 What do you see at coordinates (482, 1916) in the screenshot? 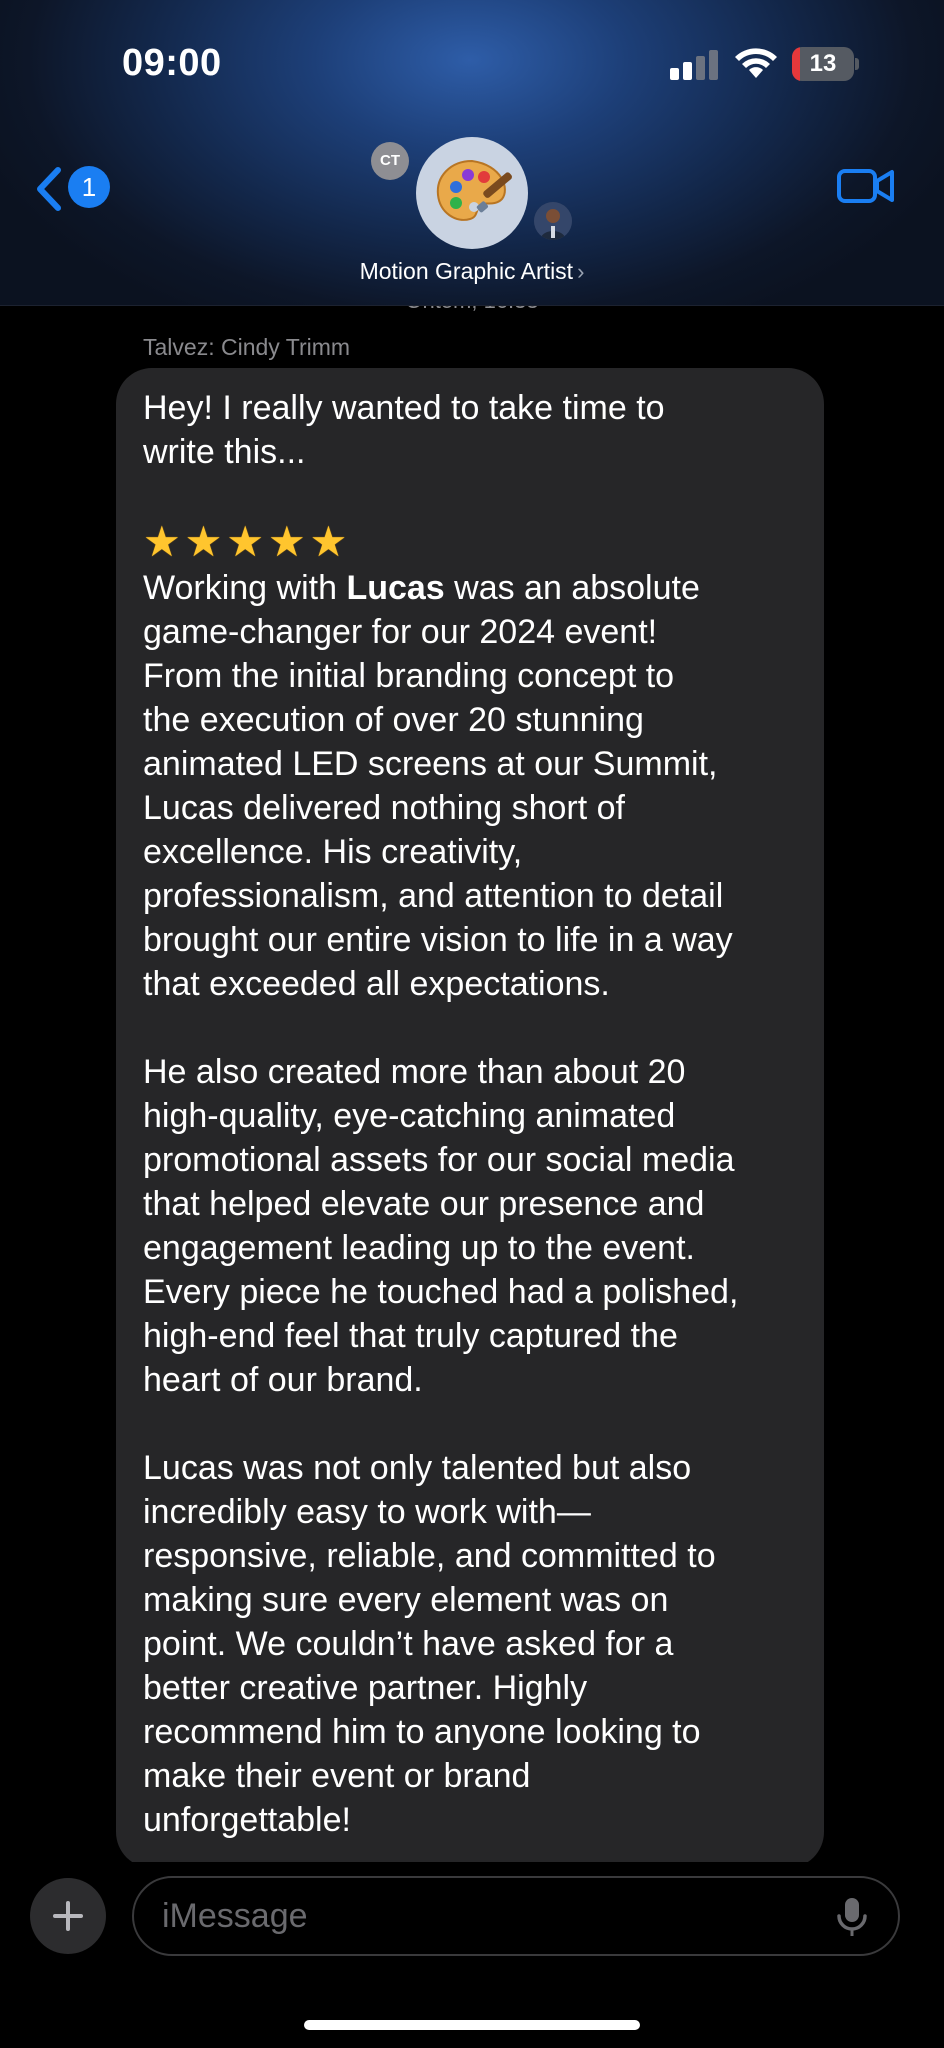
I see `message-input` at bounding box center [482, 1916].